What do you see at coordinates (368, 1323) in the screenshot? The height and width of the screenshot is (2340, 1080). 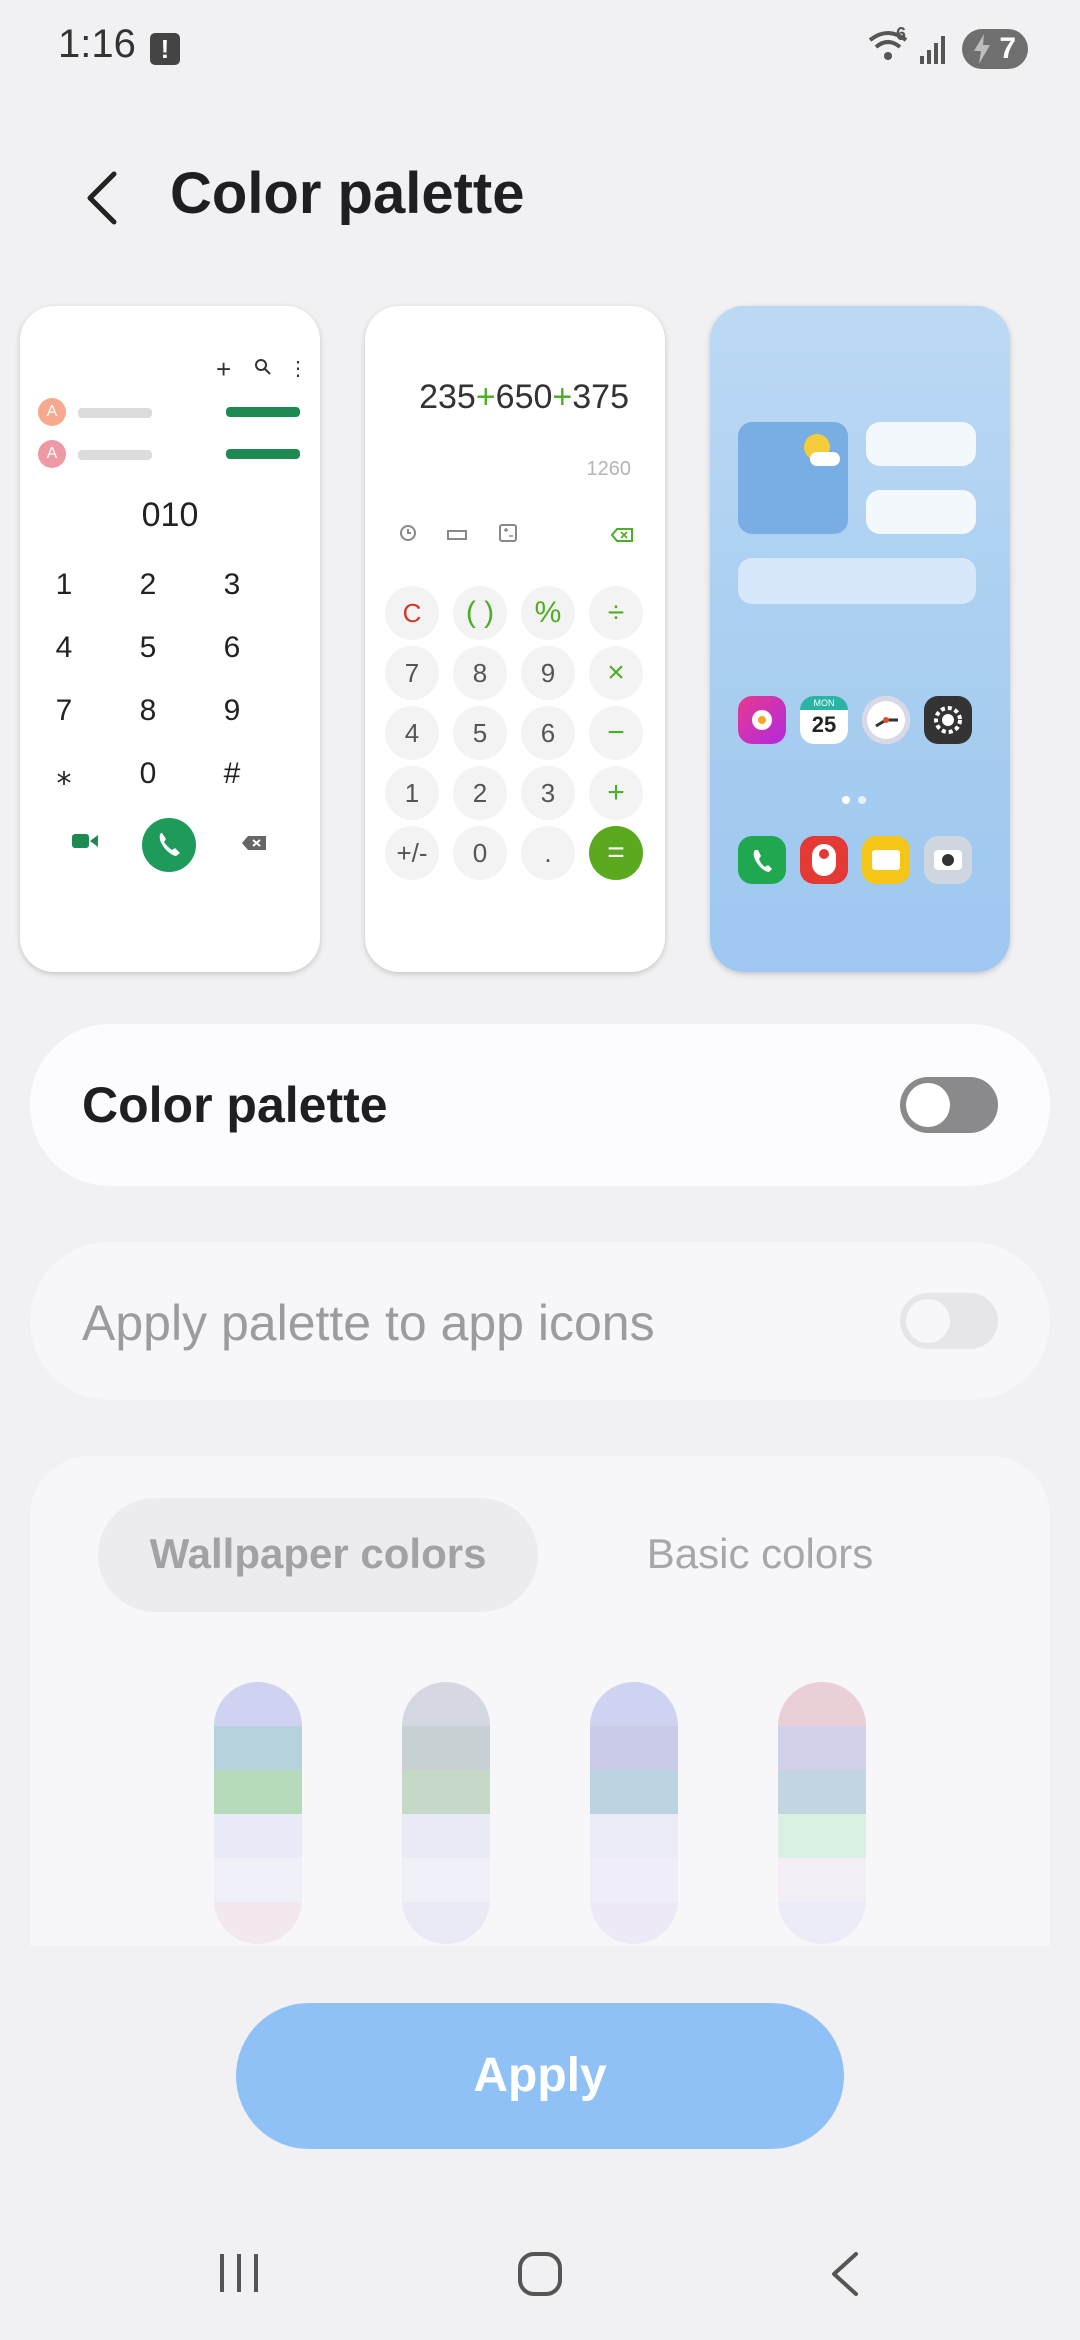 I see `apply-palette-icons-label: Apply palette to app icons` at bounding box center [368, 1323].